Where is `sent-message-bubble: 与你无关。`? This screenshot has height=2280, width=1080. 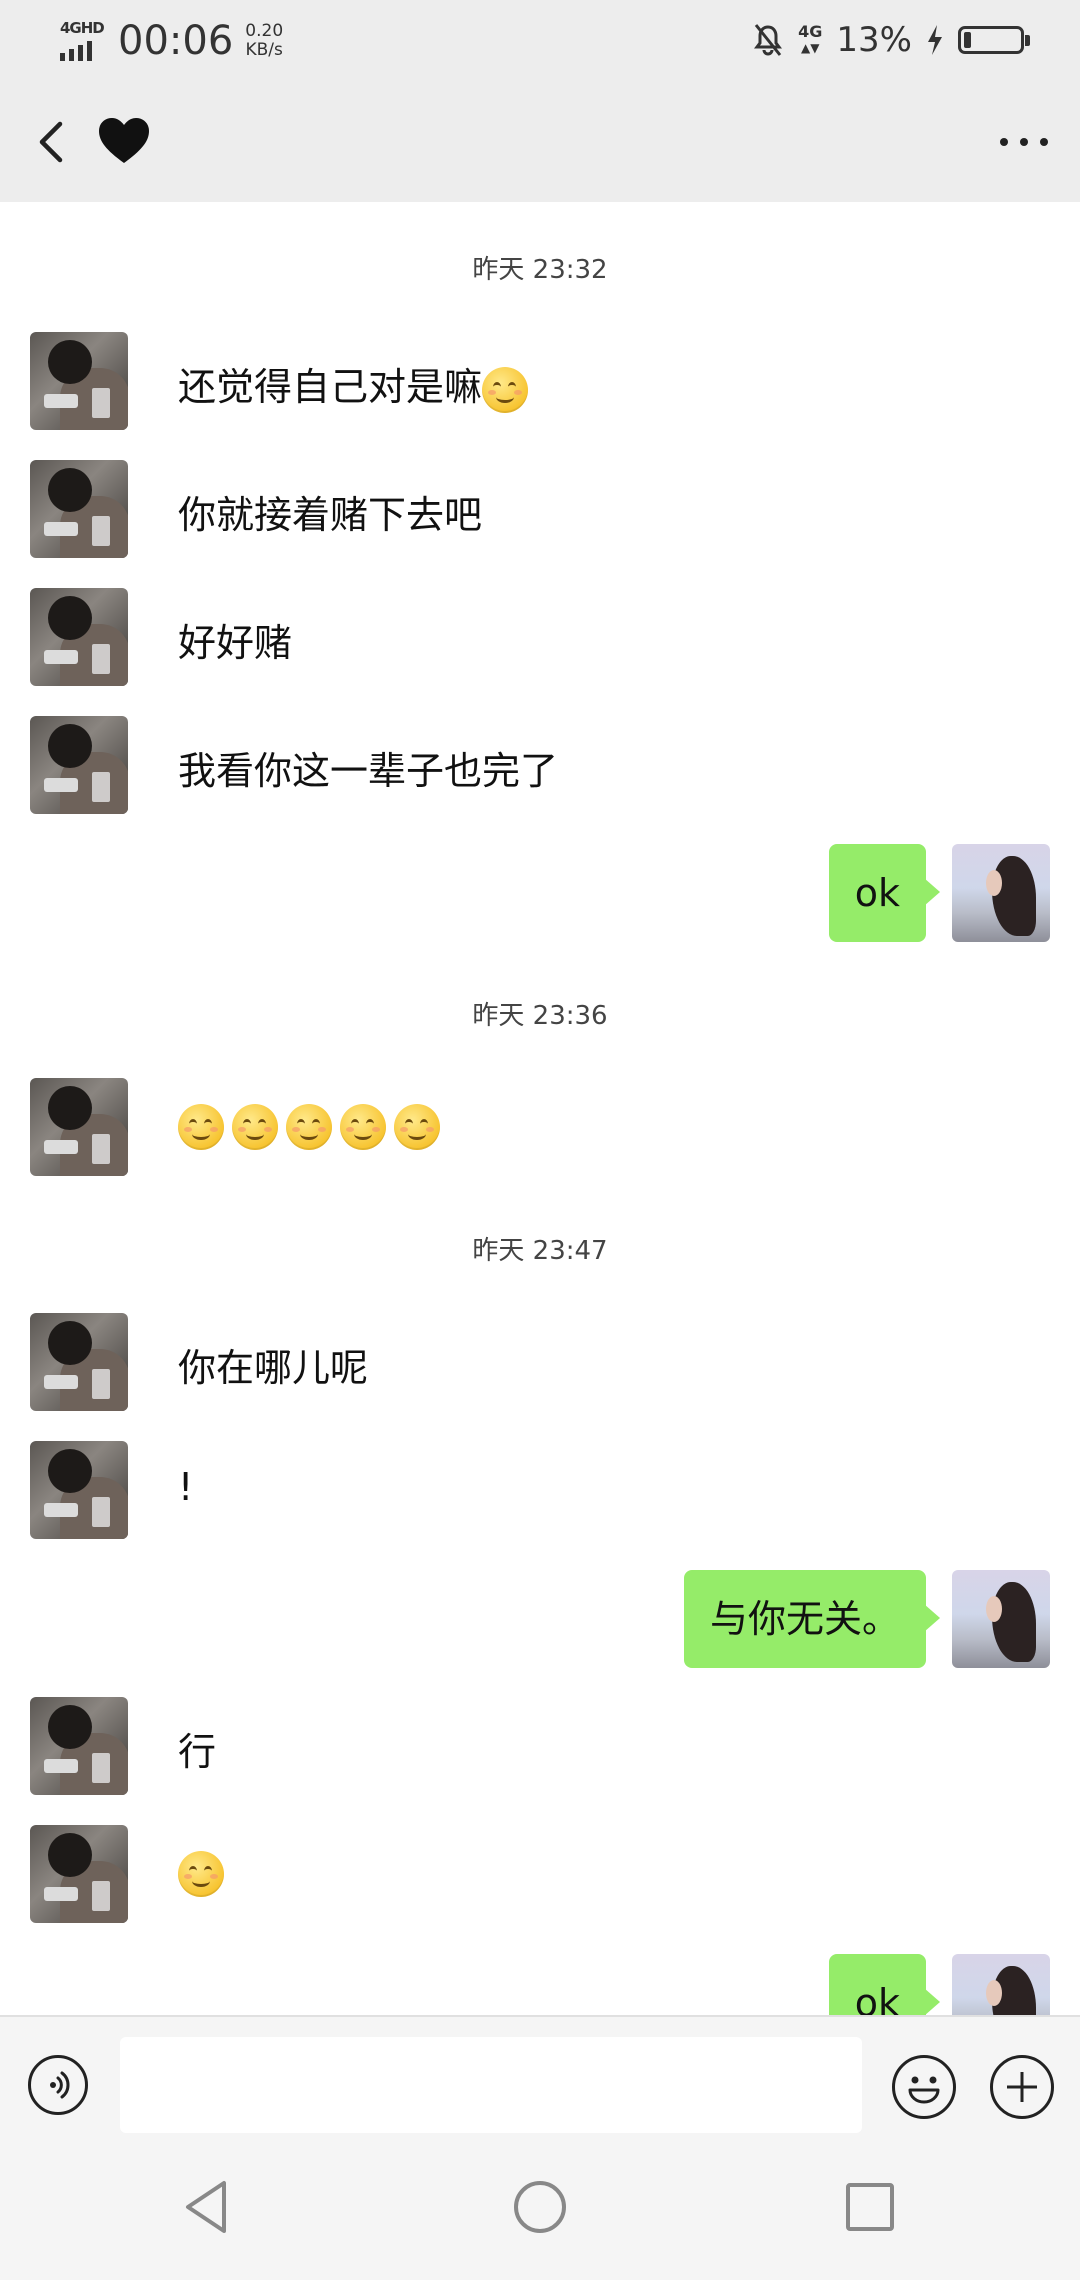 sent-message-bubble: 与你无关。 is located at coordinates (812, 1619).